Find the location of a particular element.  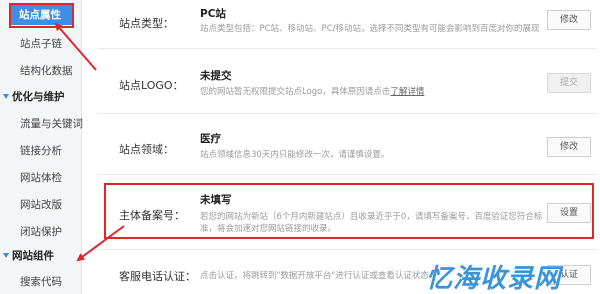

sidebar-group-components: 网站组件 is located at coordinates (41, 256).